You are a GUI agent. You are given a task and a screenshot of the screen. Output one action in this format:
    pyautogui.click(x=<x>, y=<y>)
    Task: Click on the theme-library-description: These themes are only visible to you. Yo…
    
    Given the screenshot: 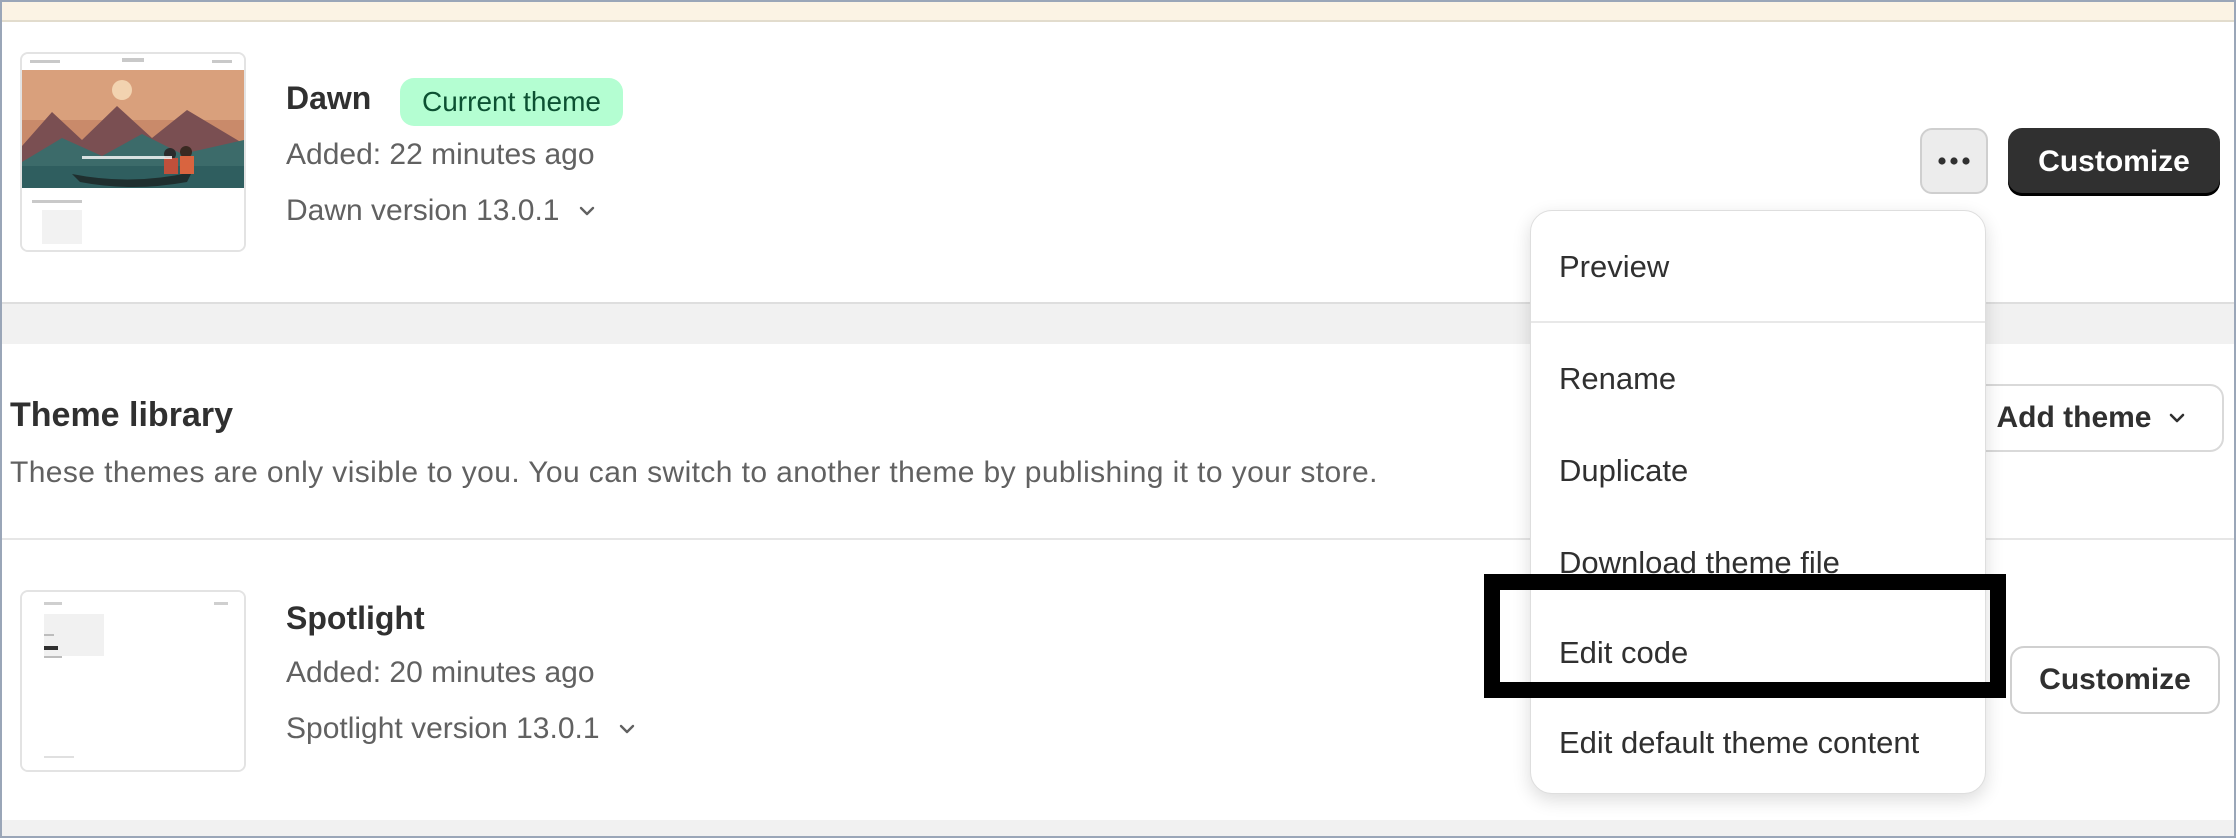 What is the action you would take?
    pyautogui.click(x=694, y=472)
    